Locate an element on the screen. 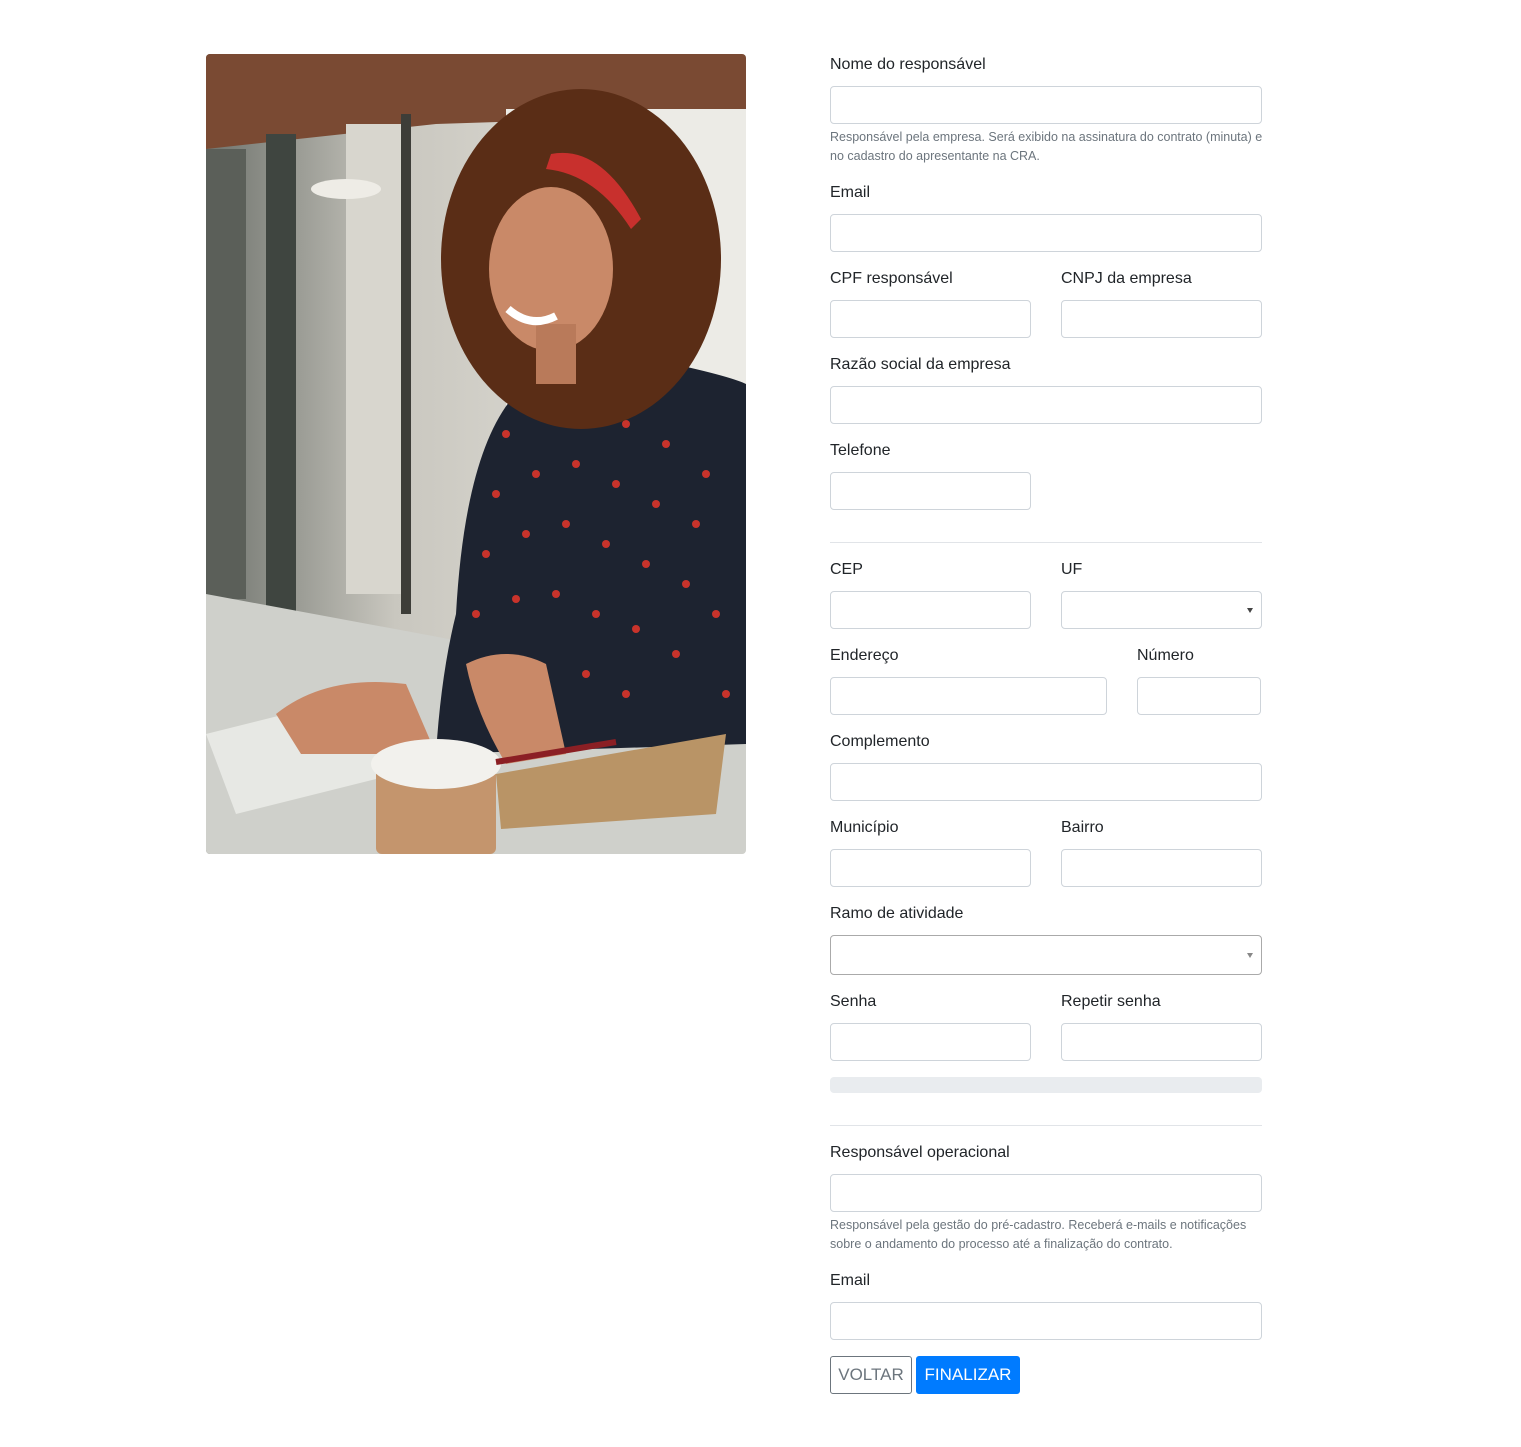 The width and height of the screenshot is (1521, 1447). cpf-responsavel-label: CPF responsável is located at coordinates (891, 278).